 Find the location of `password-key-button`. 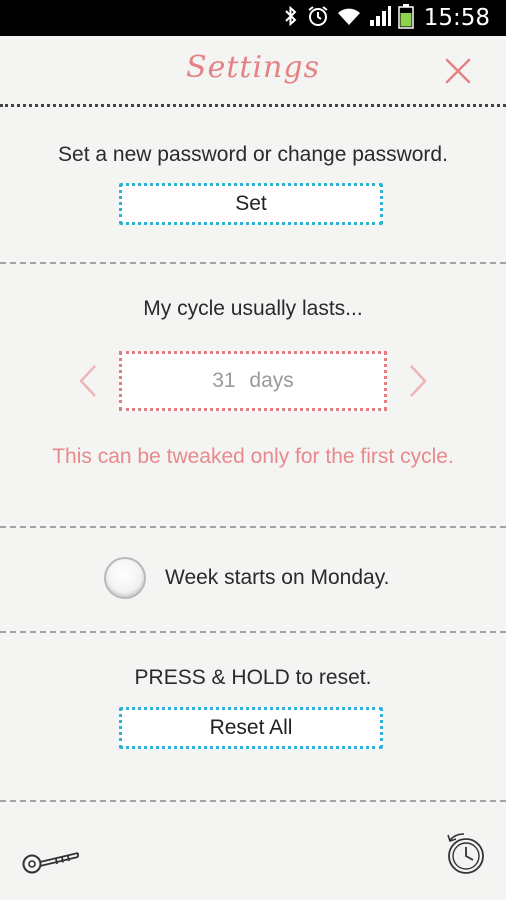

password-key-button is located at coordinates (51, 860).